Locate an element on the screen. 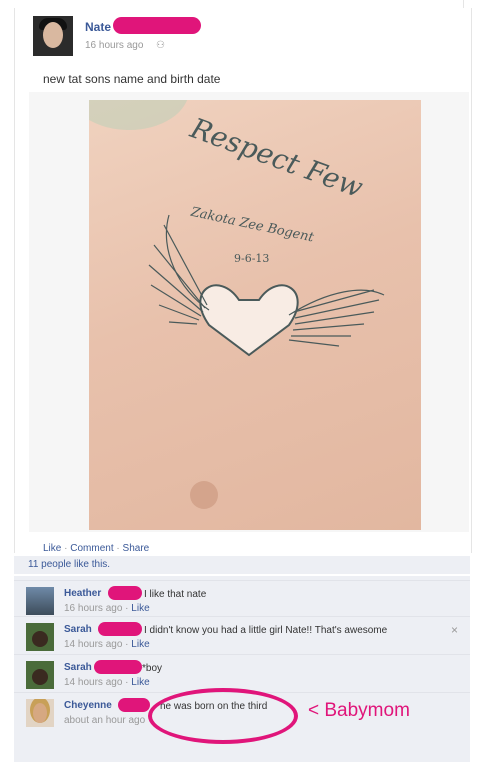  comment-time: about an hour ago is located at coordinates (104, 720).